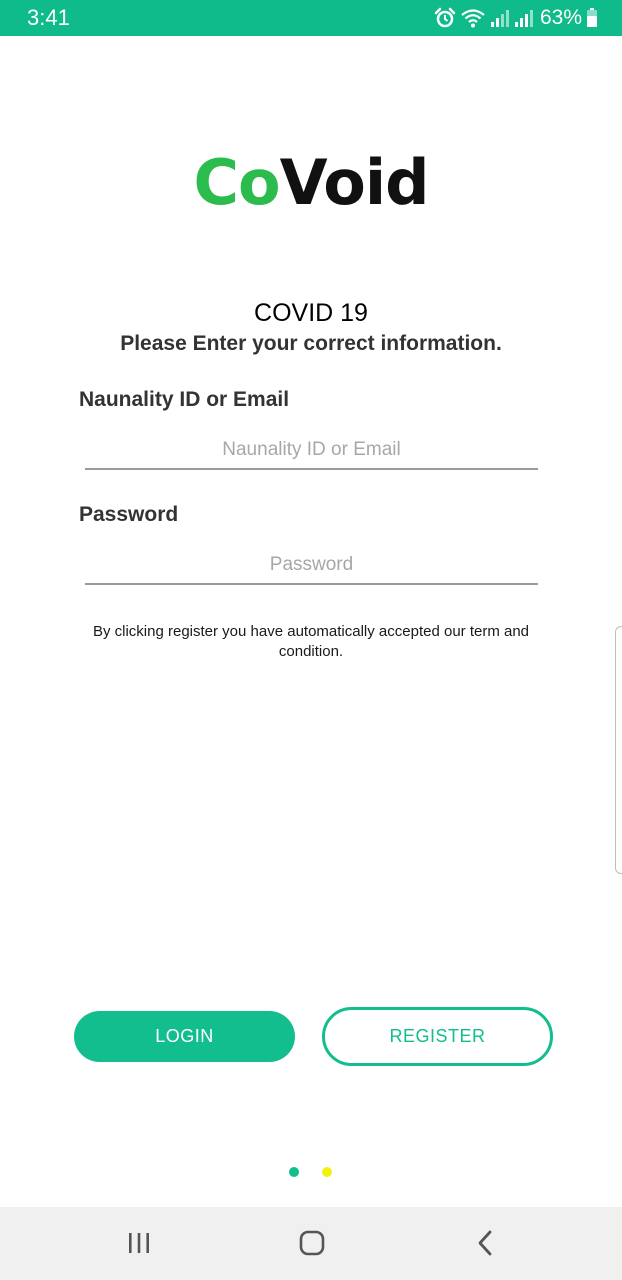 The width and height of the screenshot is (622, 1280). I want to click on page-indicator-dot, so click(327, 1172).